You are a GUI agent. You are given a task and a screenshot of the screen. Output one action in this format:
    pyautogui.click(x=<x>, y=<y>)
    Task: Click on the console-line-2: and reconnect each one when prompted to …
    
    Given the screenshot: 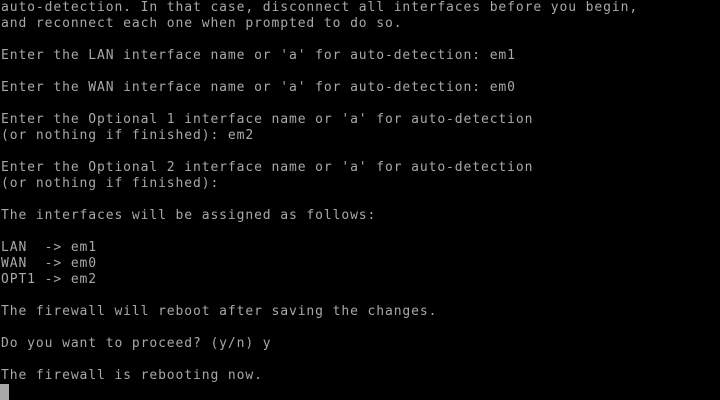 What is the action you would take?
    pyautogui.click(x=202, y=23)
    